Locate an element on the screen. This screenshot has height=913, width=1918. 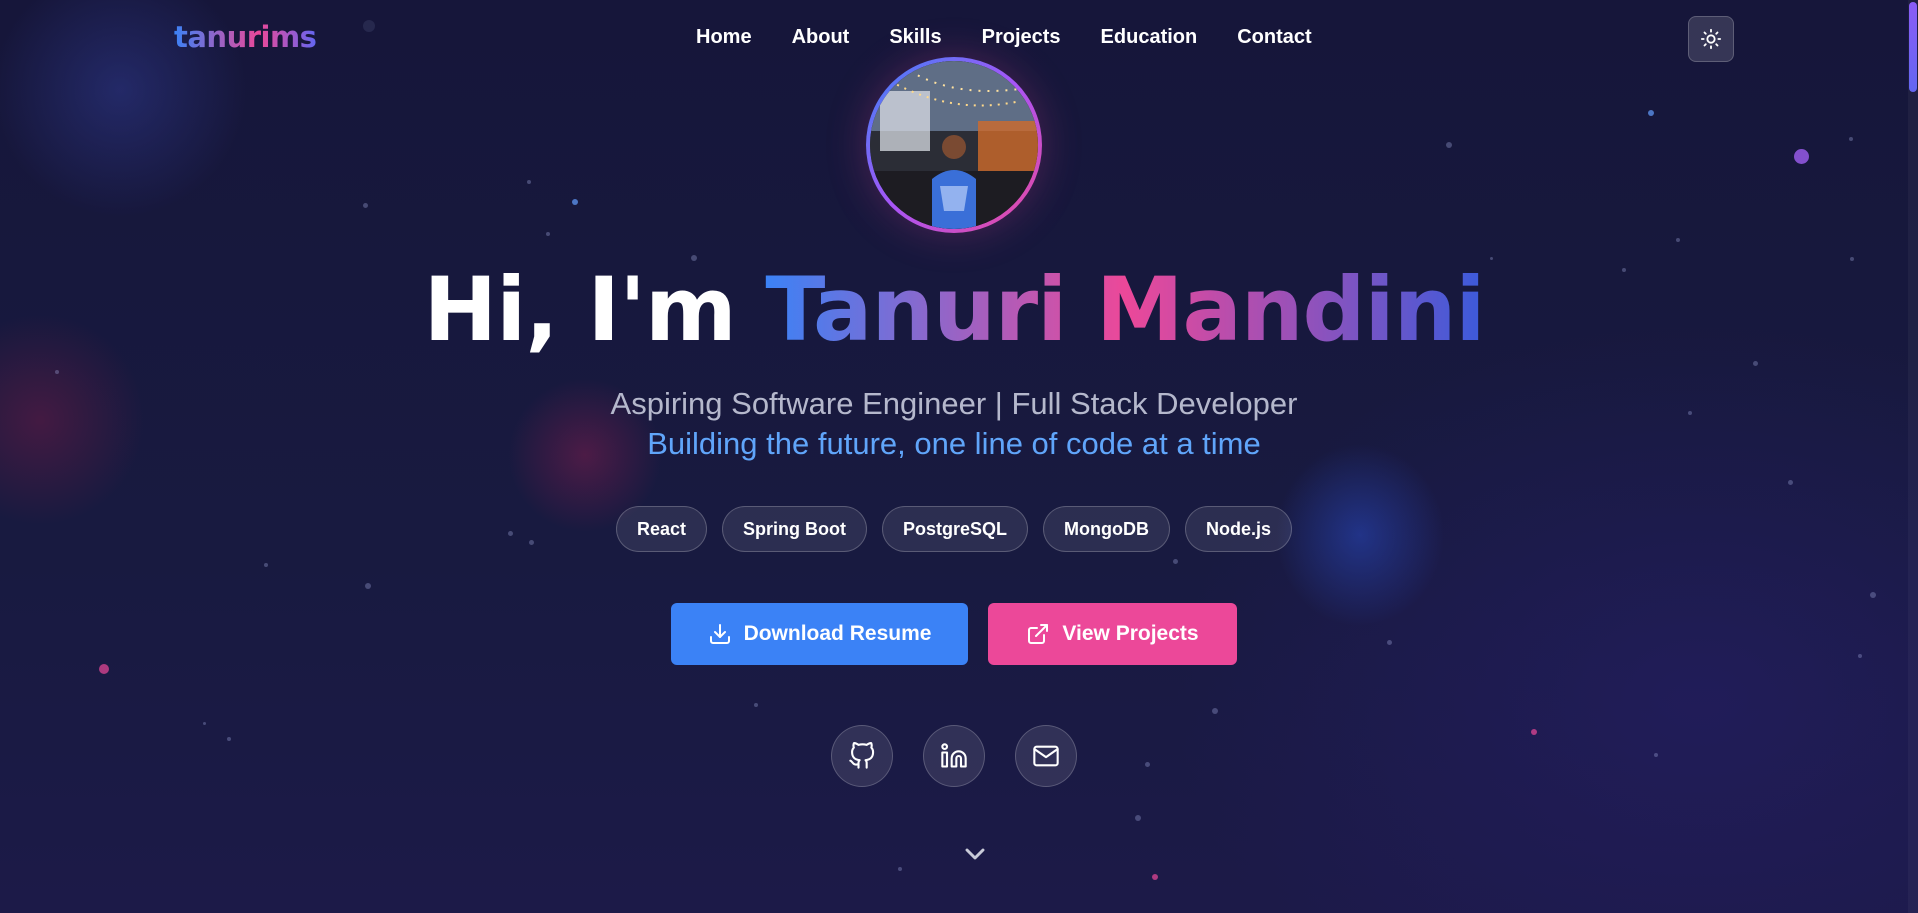
theme-toggle-button is located at coordinates (1711, 39).